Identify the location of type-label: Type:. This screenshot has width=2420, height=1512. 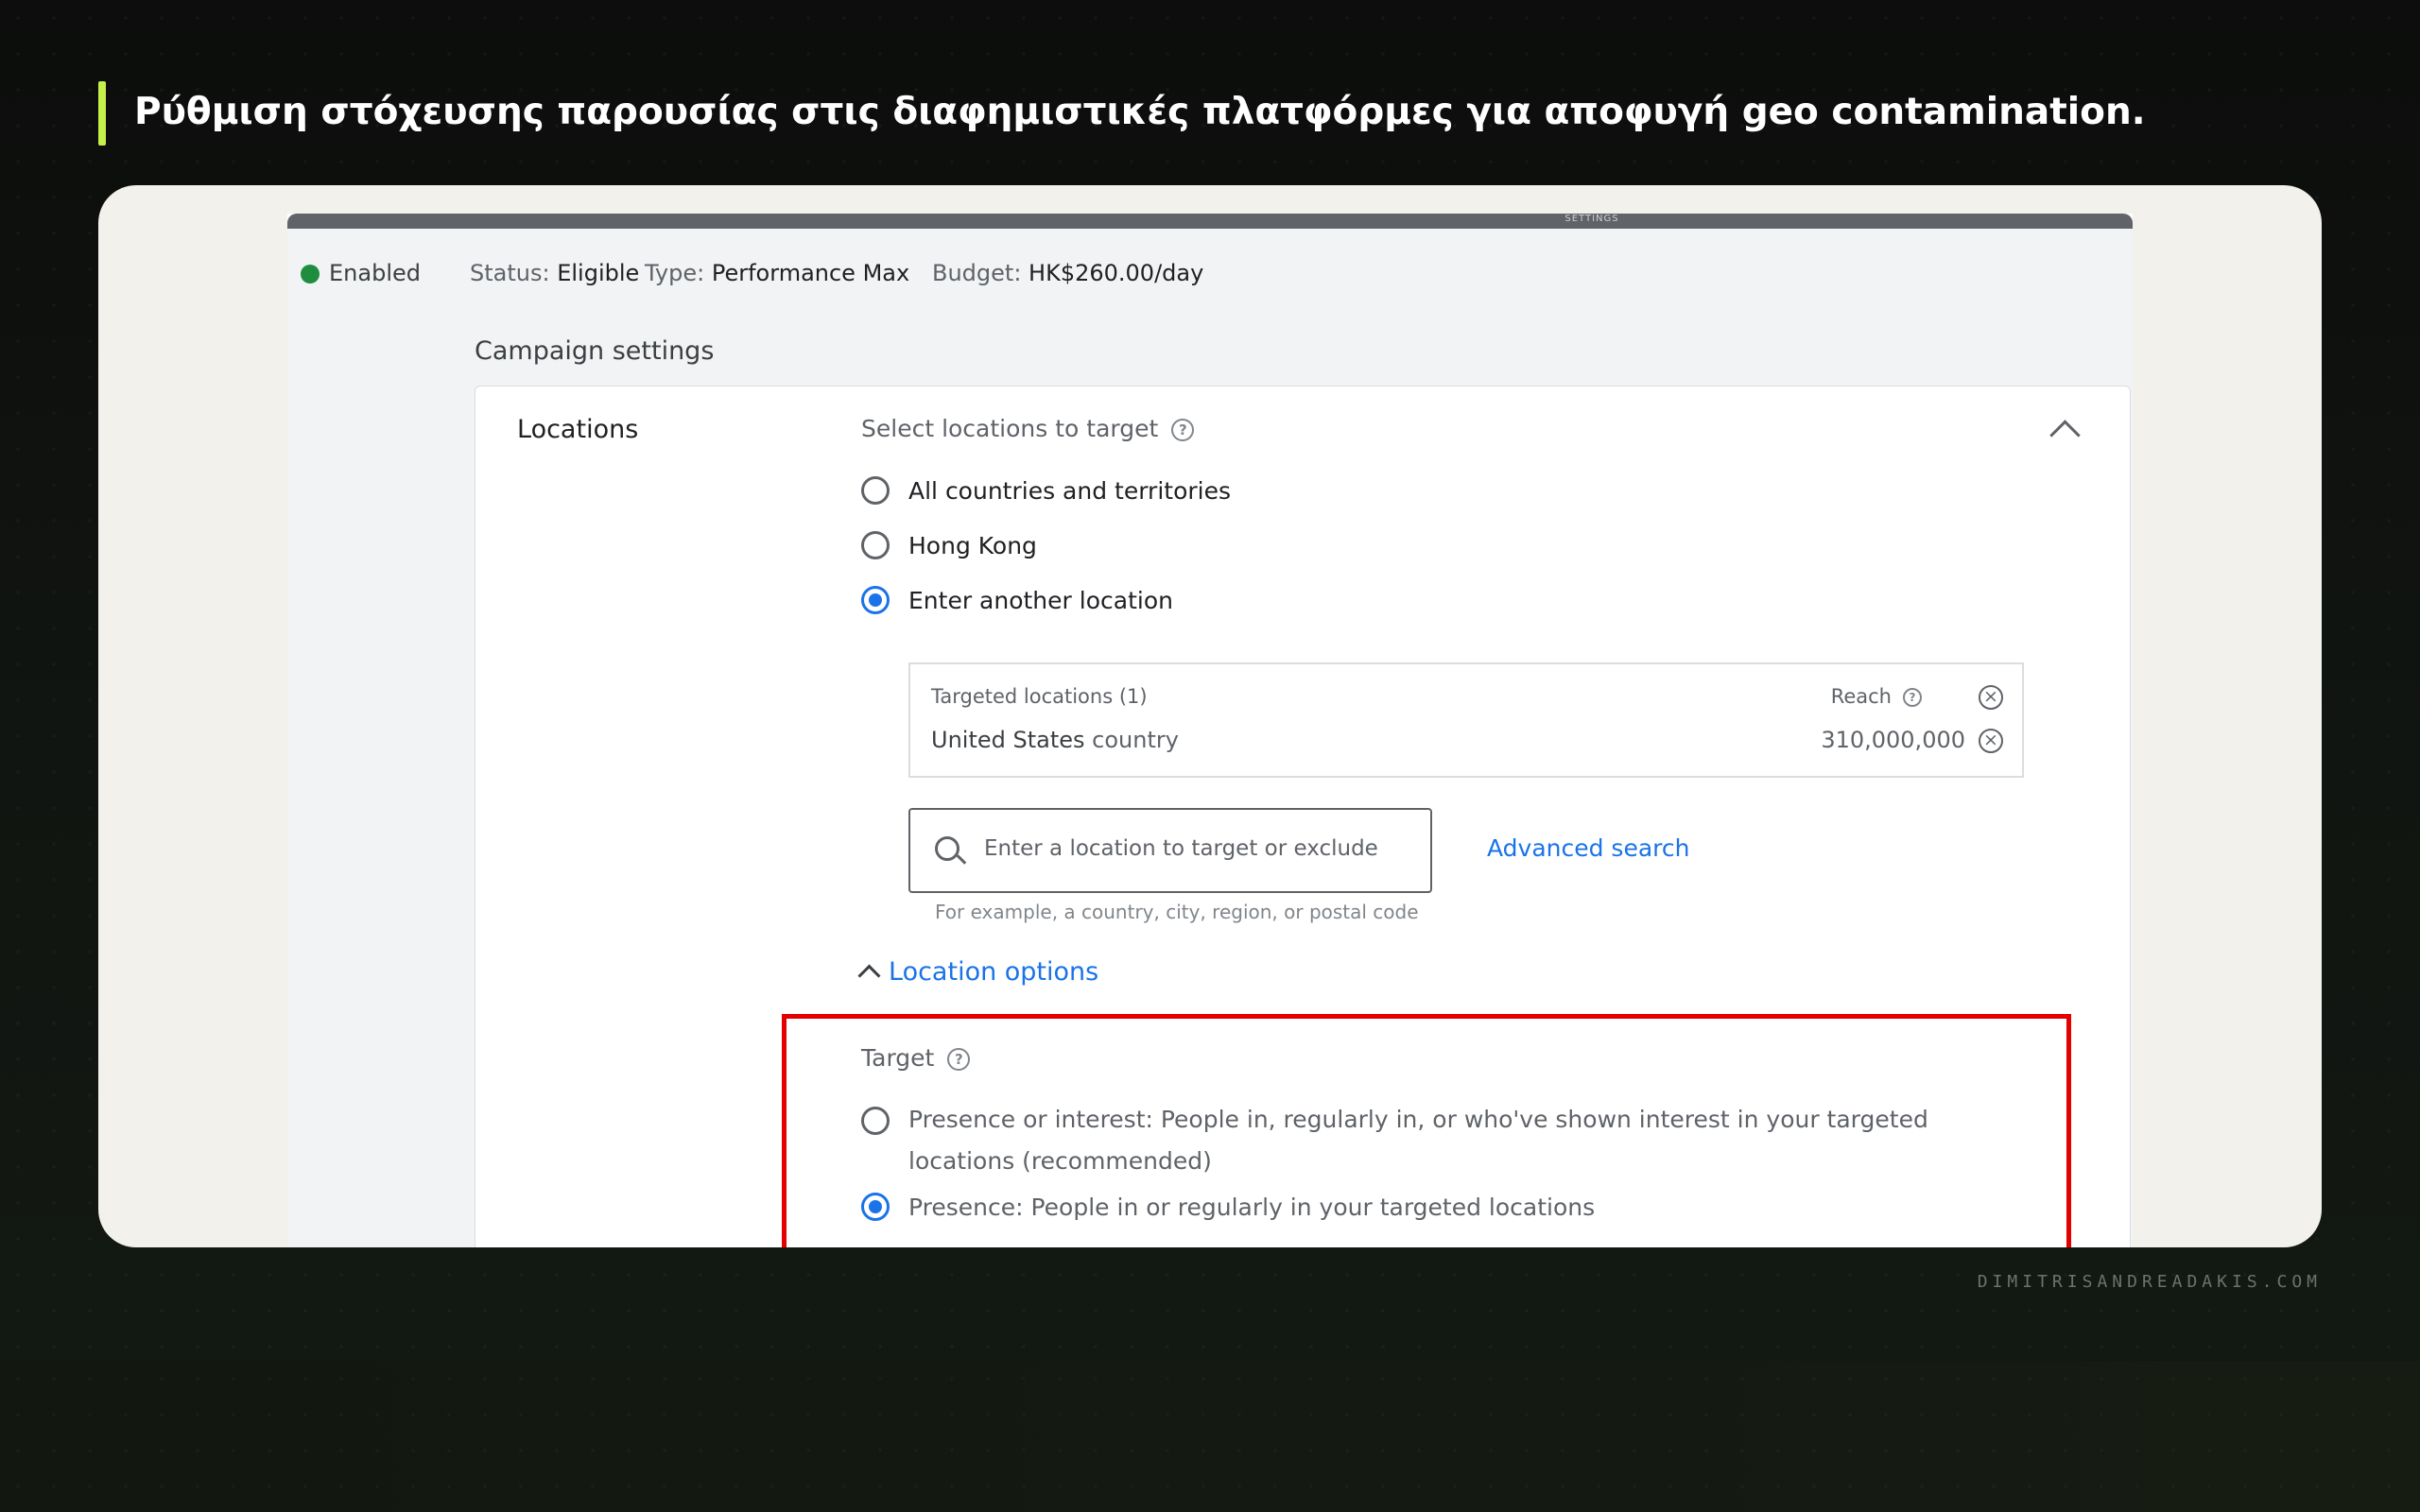
(675, 273).